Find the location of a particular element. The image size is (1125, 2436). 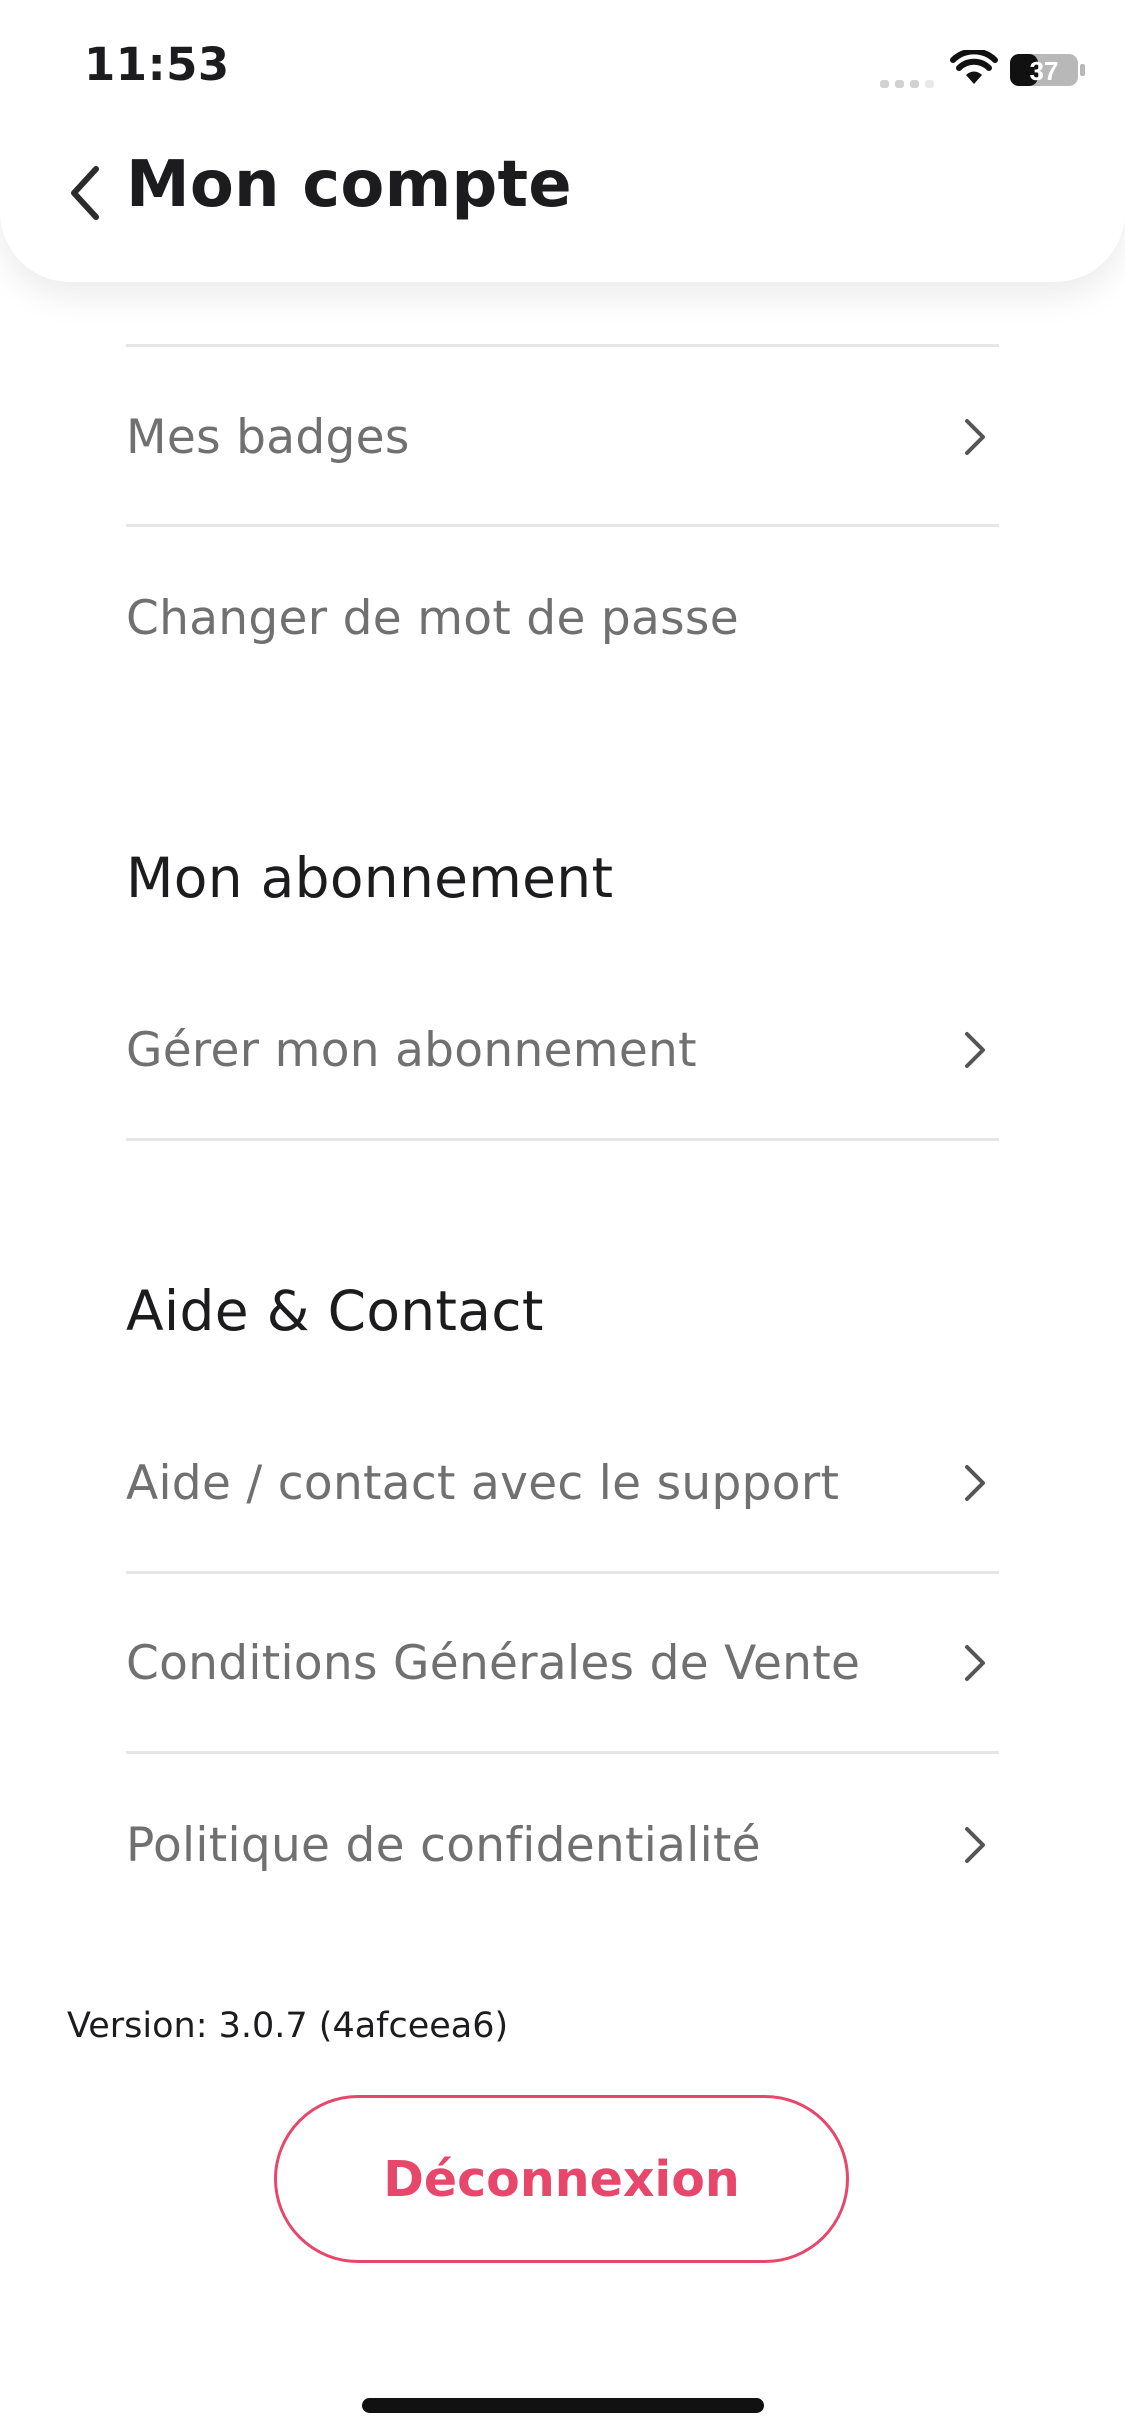

row-label: Mes badges is located at coordinates (268, 437).